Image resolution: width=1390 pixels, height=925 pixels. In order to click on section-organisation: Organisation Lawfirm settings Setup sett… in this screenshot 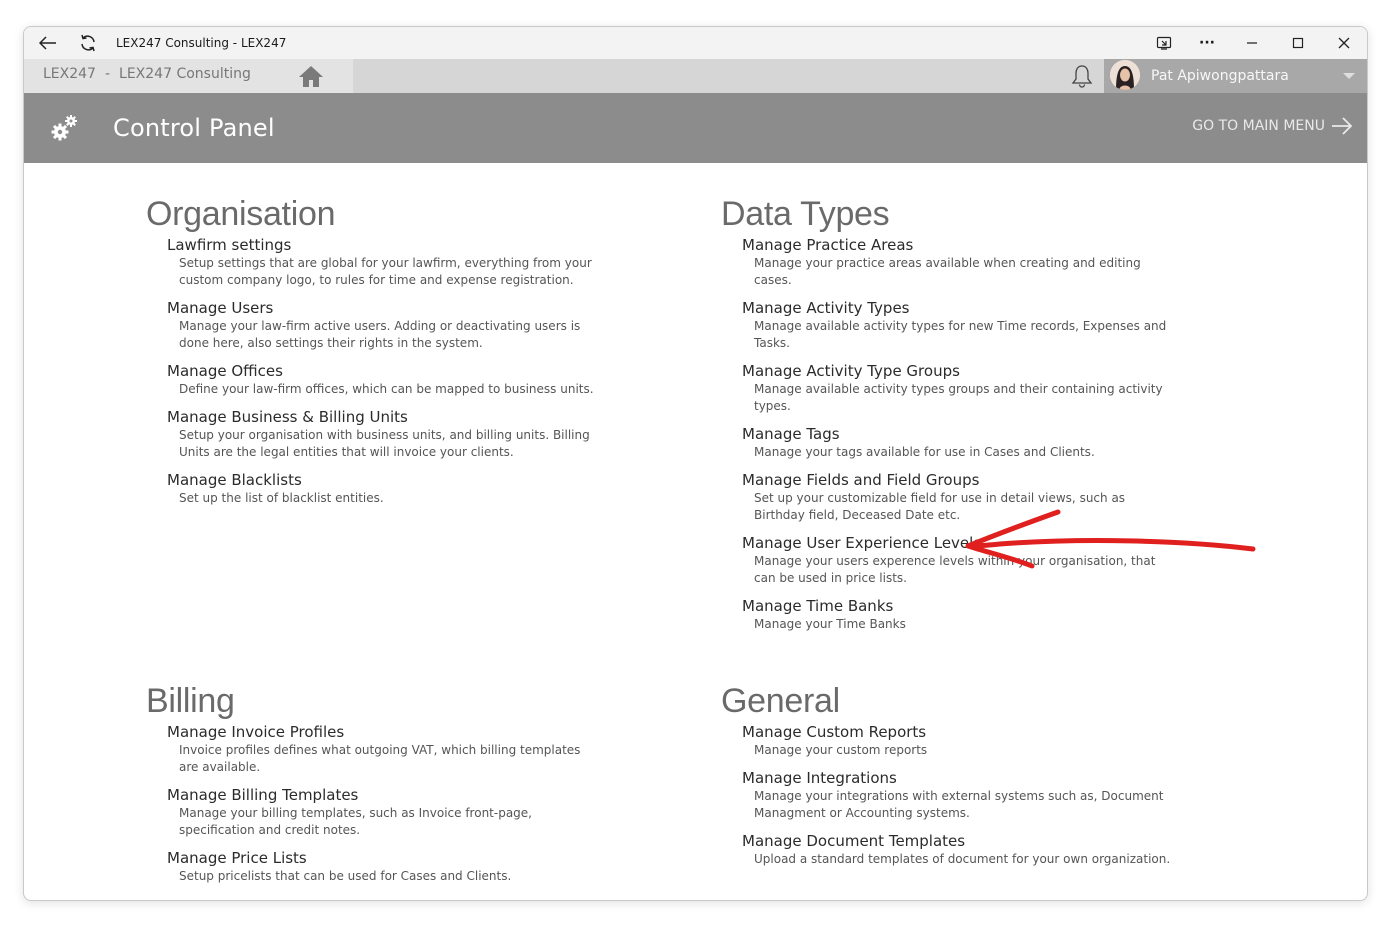, I will do `click(372, 351)`.